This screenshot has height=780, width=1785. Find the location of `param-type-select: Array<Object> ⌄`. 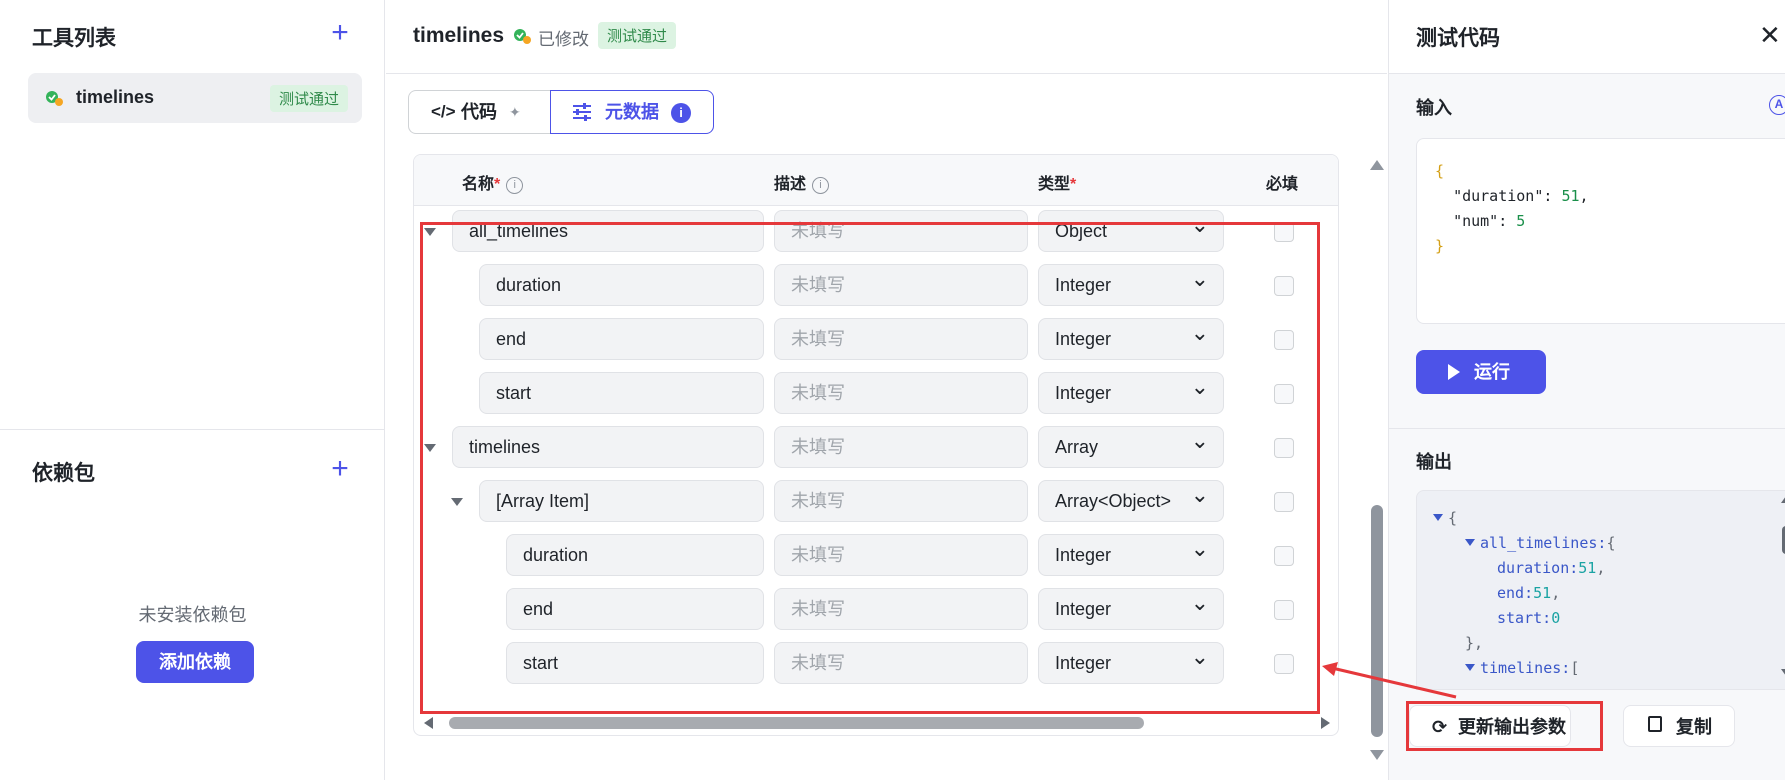

param-type-select: Array<Object> ⌄ is located at coordinates (1131, 501).